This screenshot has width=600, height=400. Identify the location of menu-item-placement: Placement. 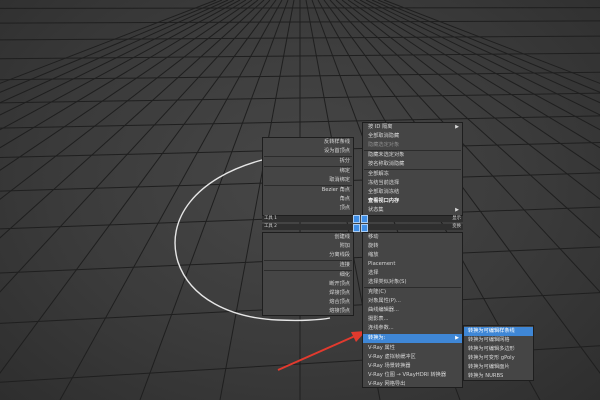
(415, 264).